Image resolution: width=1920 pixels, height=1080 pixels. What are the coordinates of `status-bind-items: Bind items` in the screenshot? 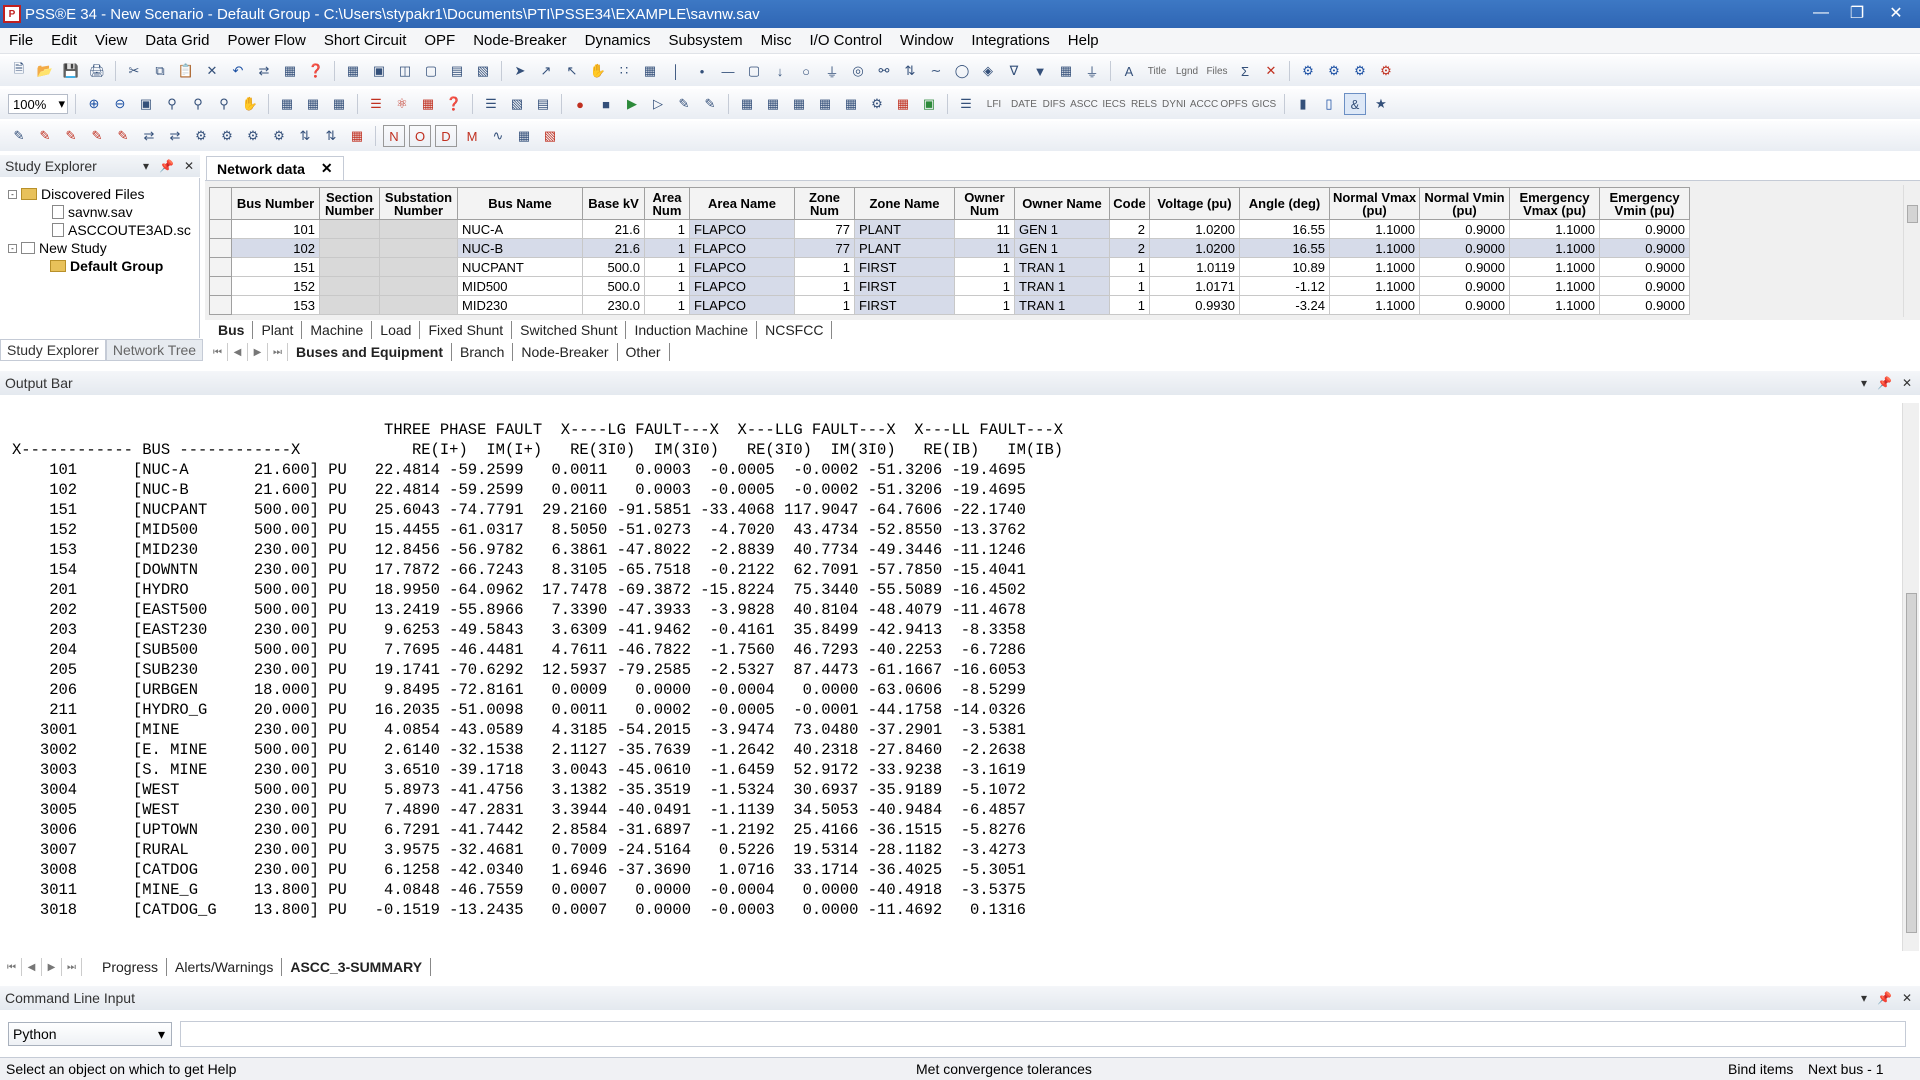 It's located at (1760, 1069).